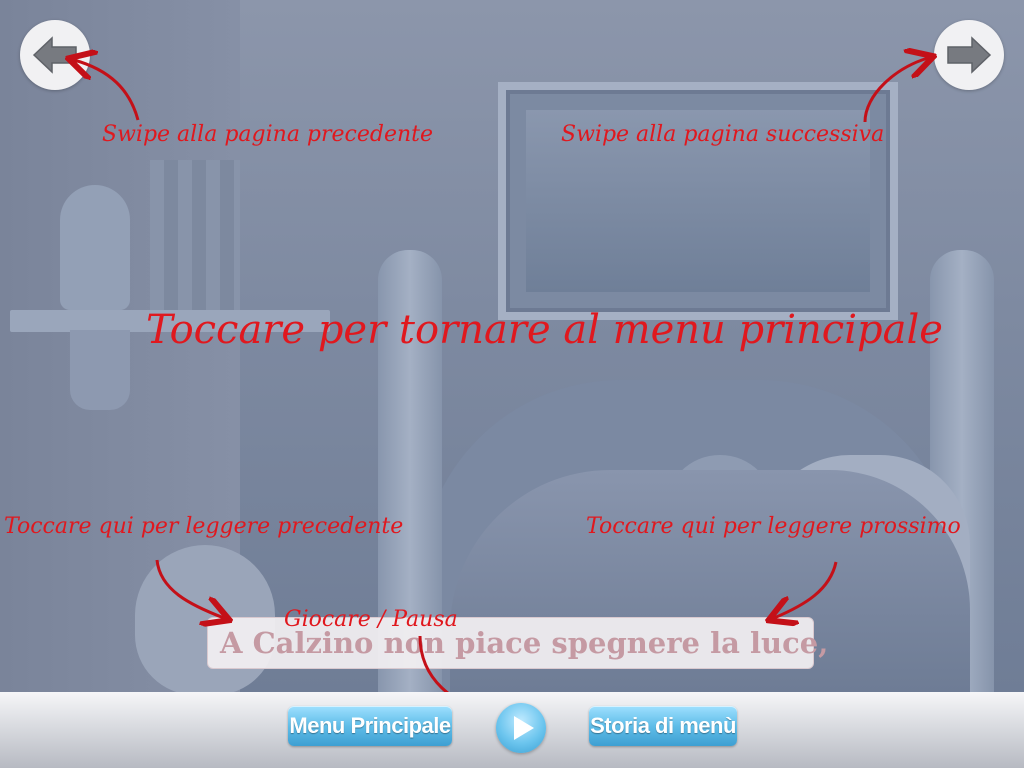  I want to click on help-swipe-prev: Swipe alla pagina precedente, so click(268, 134).